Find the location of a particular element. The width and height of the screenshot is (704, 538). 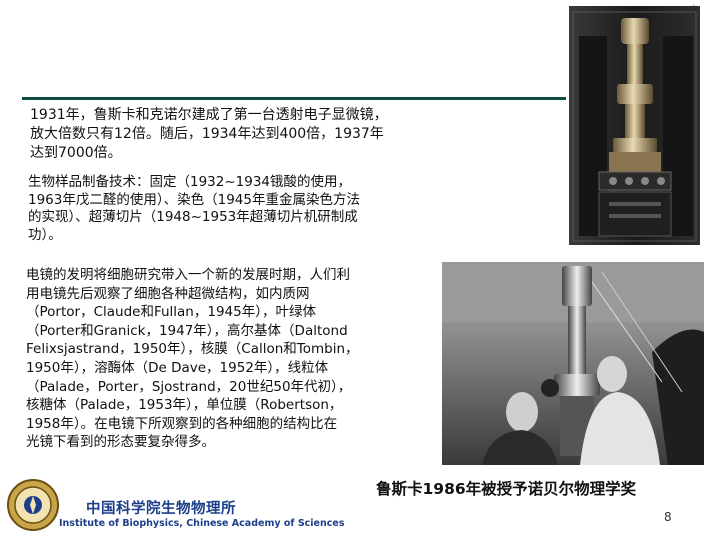

text-line: 放大倍数只有12倍。随后，1934年达到400倍，1937年 is located at coordinates (207, 134).